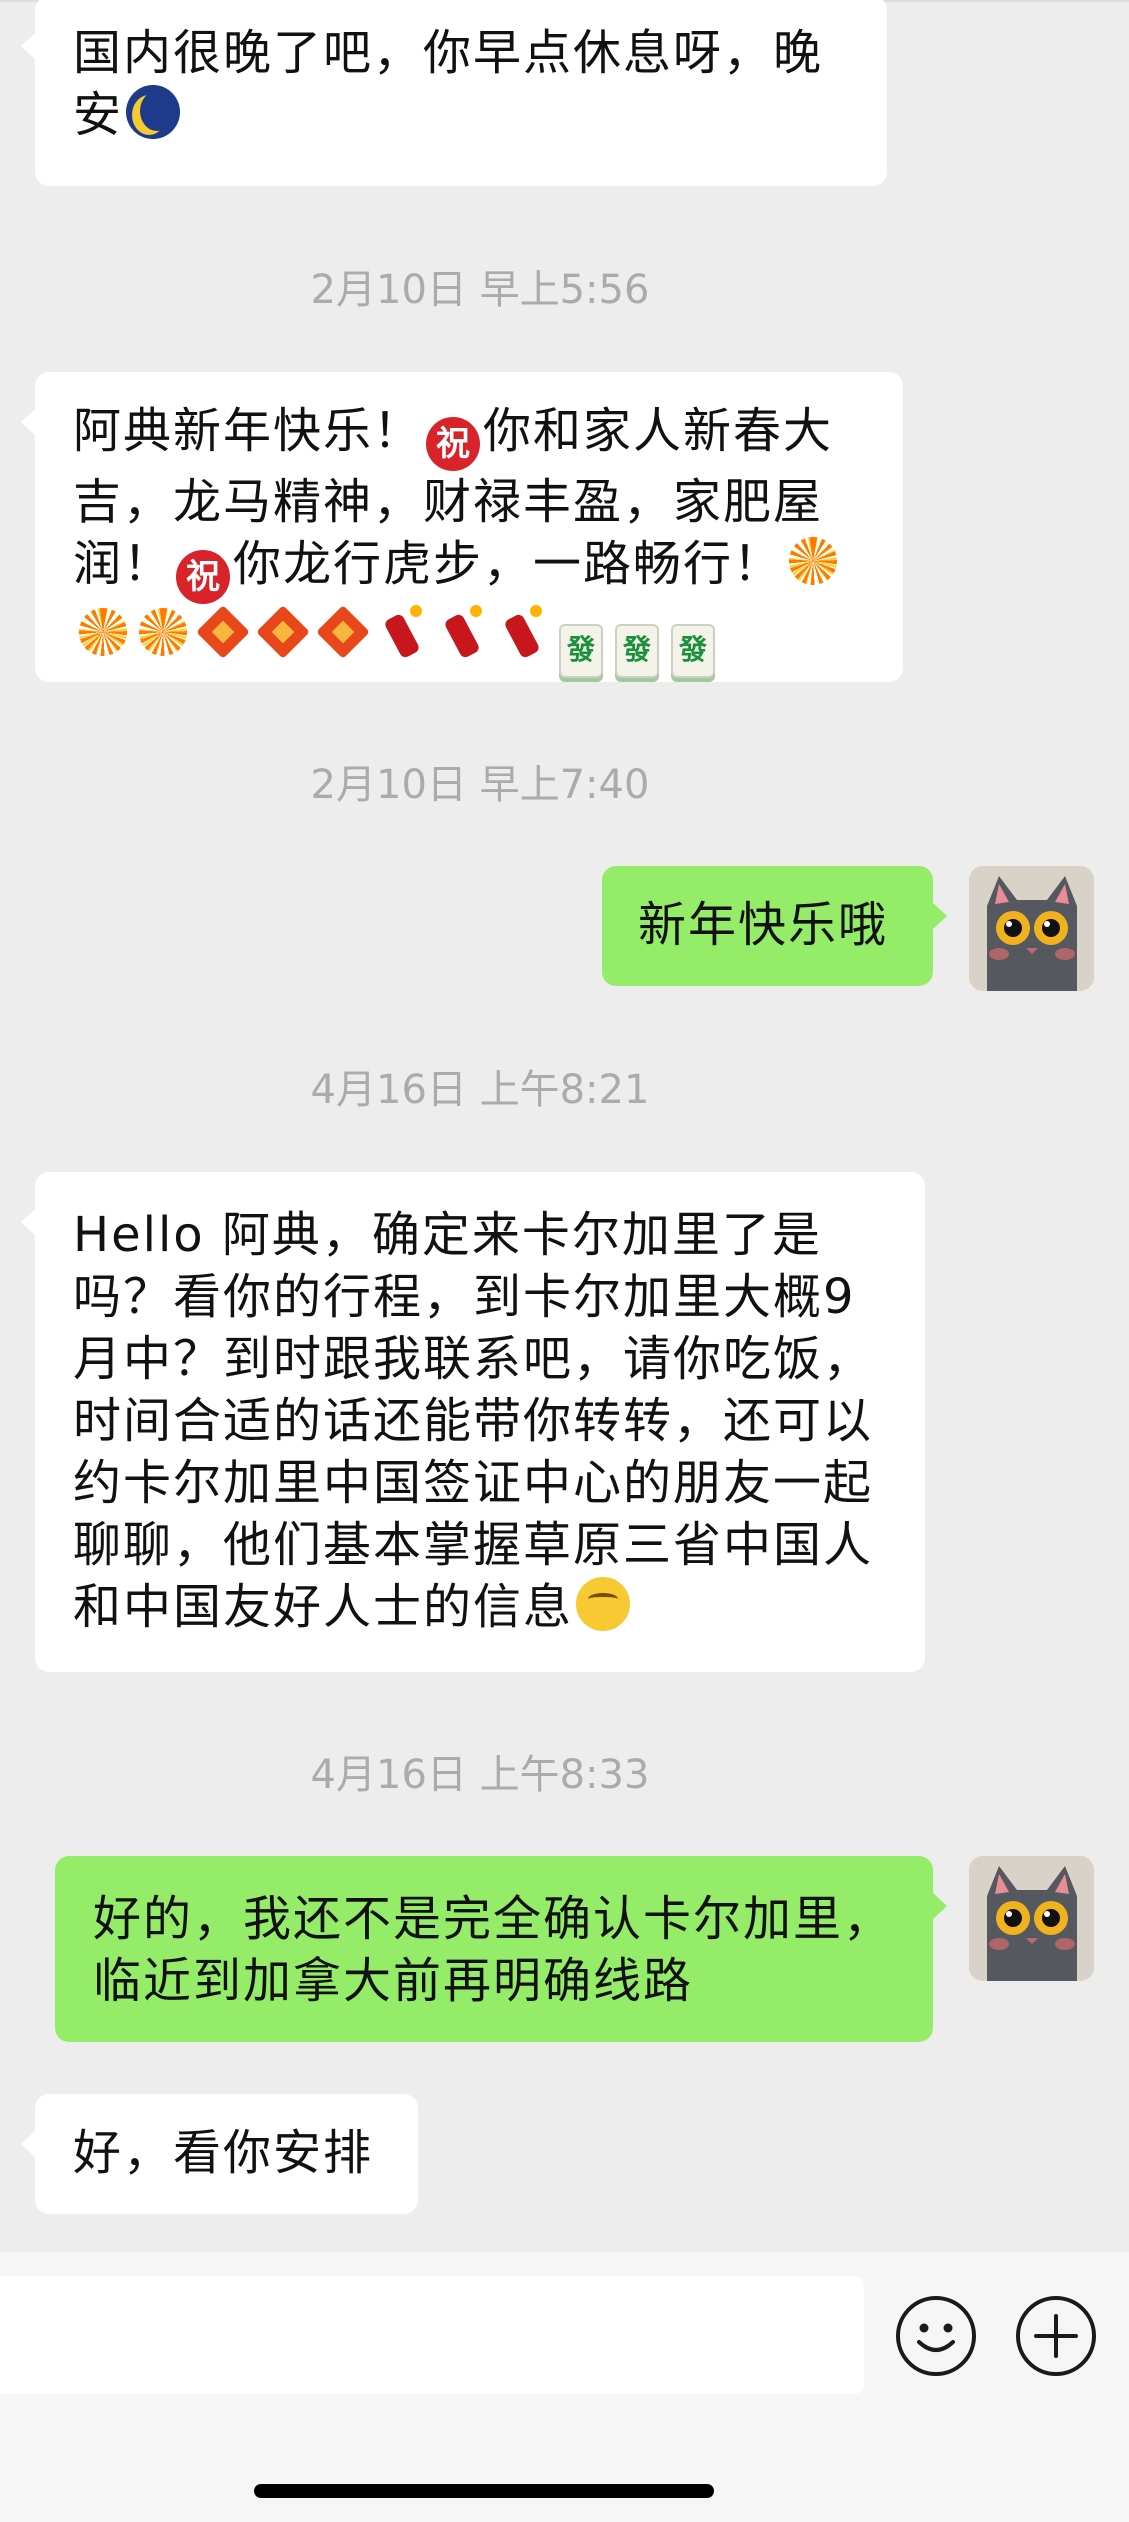 The height and width of the screenshot is (2522, 1129). What do you see at coordinates (248, 431) in the screenshot?
I see `message-text: 阿典新年快乐！` at bounding box center [248, 431].